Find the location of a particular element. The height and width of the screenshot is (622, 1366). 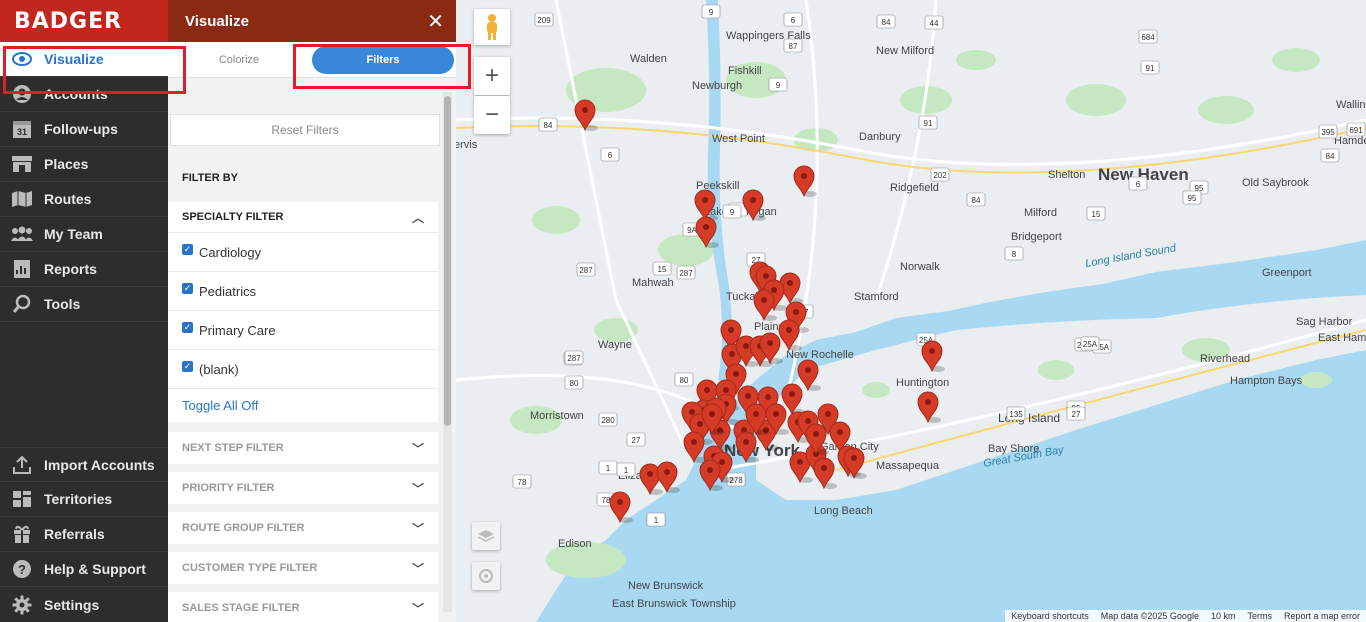

panel-scrollbar is located at coordinates (447, 352).